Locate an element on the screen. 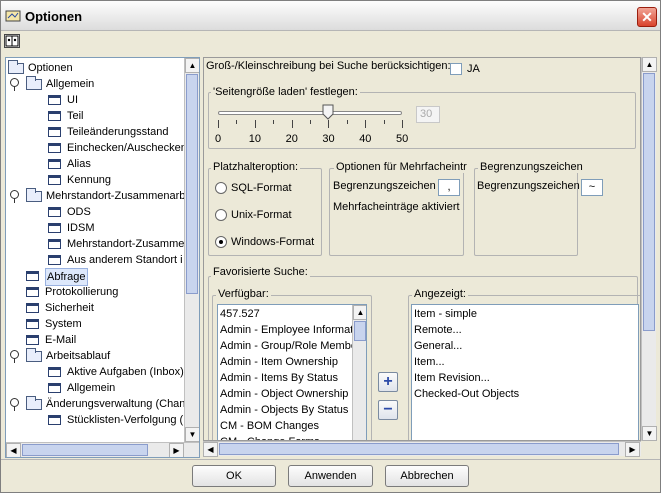 The width and height of the screenshot is (661, 493). available-list-item: Admin - Employee Informati is located at coordinates (288, 330).